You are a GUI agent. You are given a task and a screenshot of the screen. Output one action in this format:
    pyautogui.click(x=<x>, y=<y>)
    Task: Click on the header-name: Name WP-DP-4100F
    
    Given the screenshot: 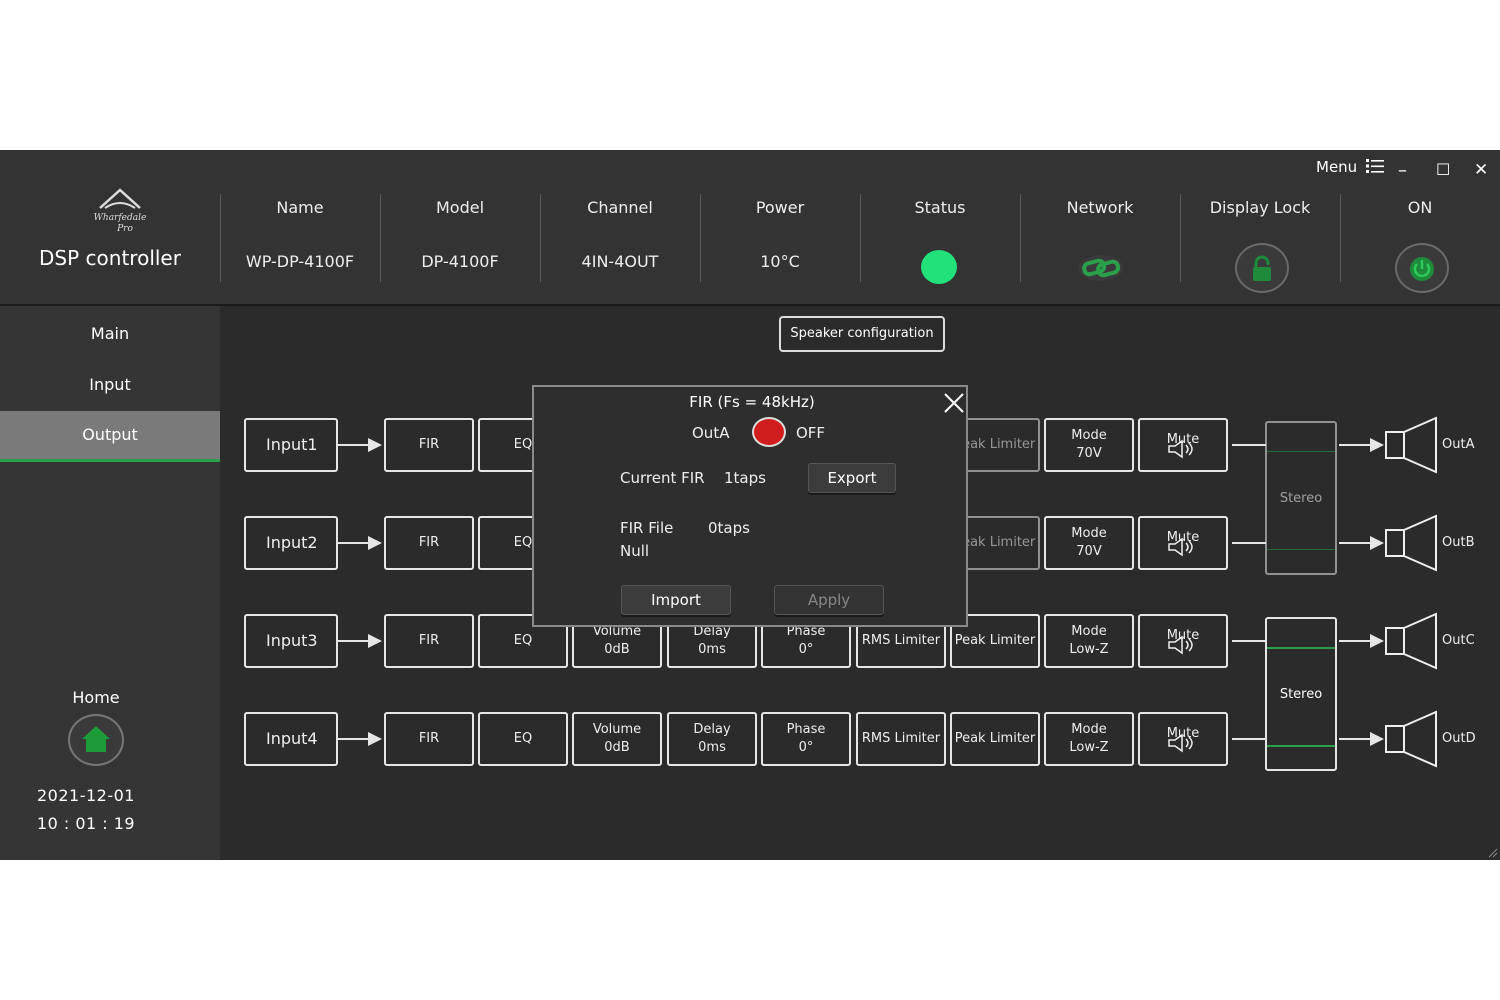 What is the action you would take?
    pyautogui.click(x=300, y=227)
    